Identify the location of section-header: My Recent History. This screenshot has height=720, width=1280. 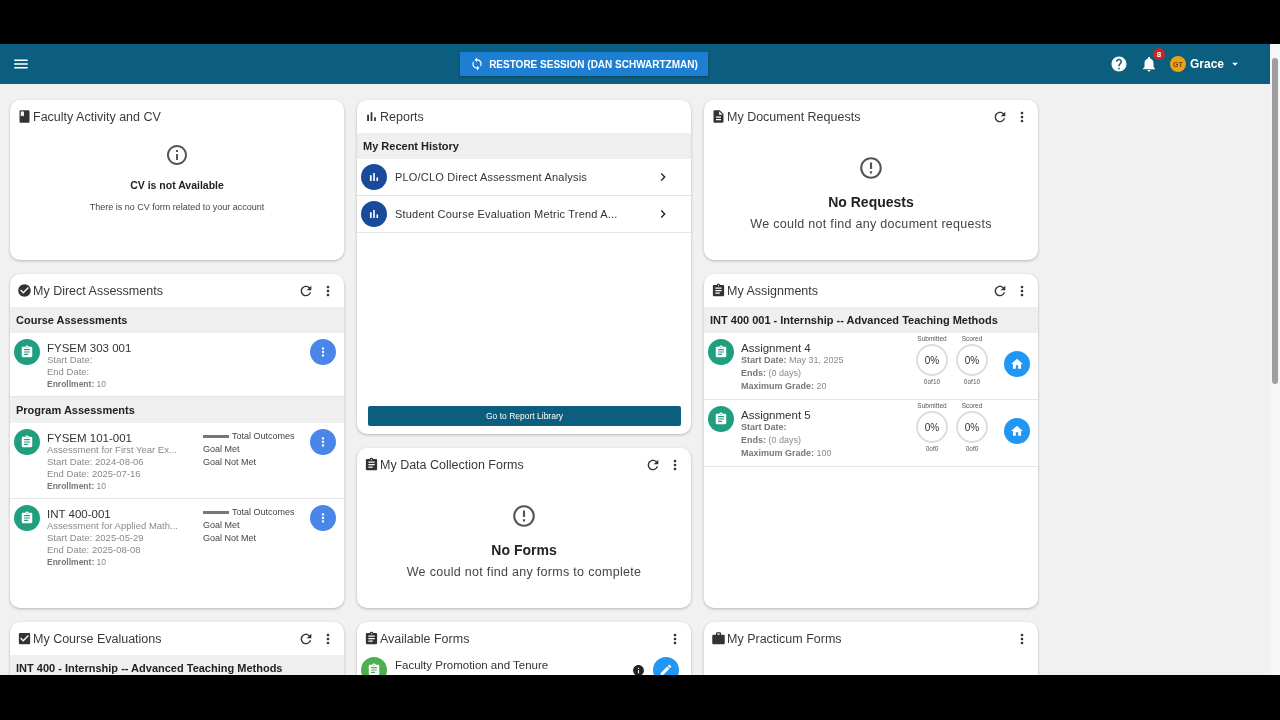
(524, 146).